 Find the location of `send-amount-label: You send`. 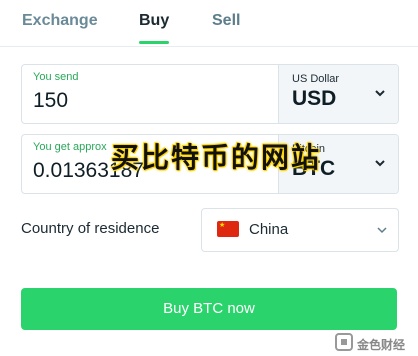

send-amount-label: You send is located at coordinates (56, 77).